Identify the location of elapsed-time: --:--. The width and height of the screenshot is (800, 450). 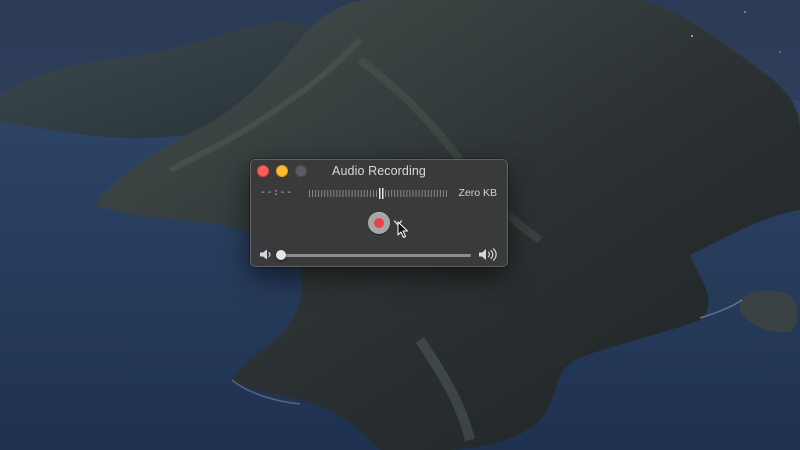
(276, 192).